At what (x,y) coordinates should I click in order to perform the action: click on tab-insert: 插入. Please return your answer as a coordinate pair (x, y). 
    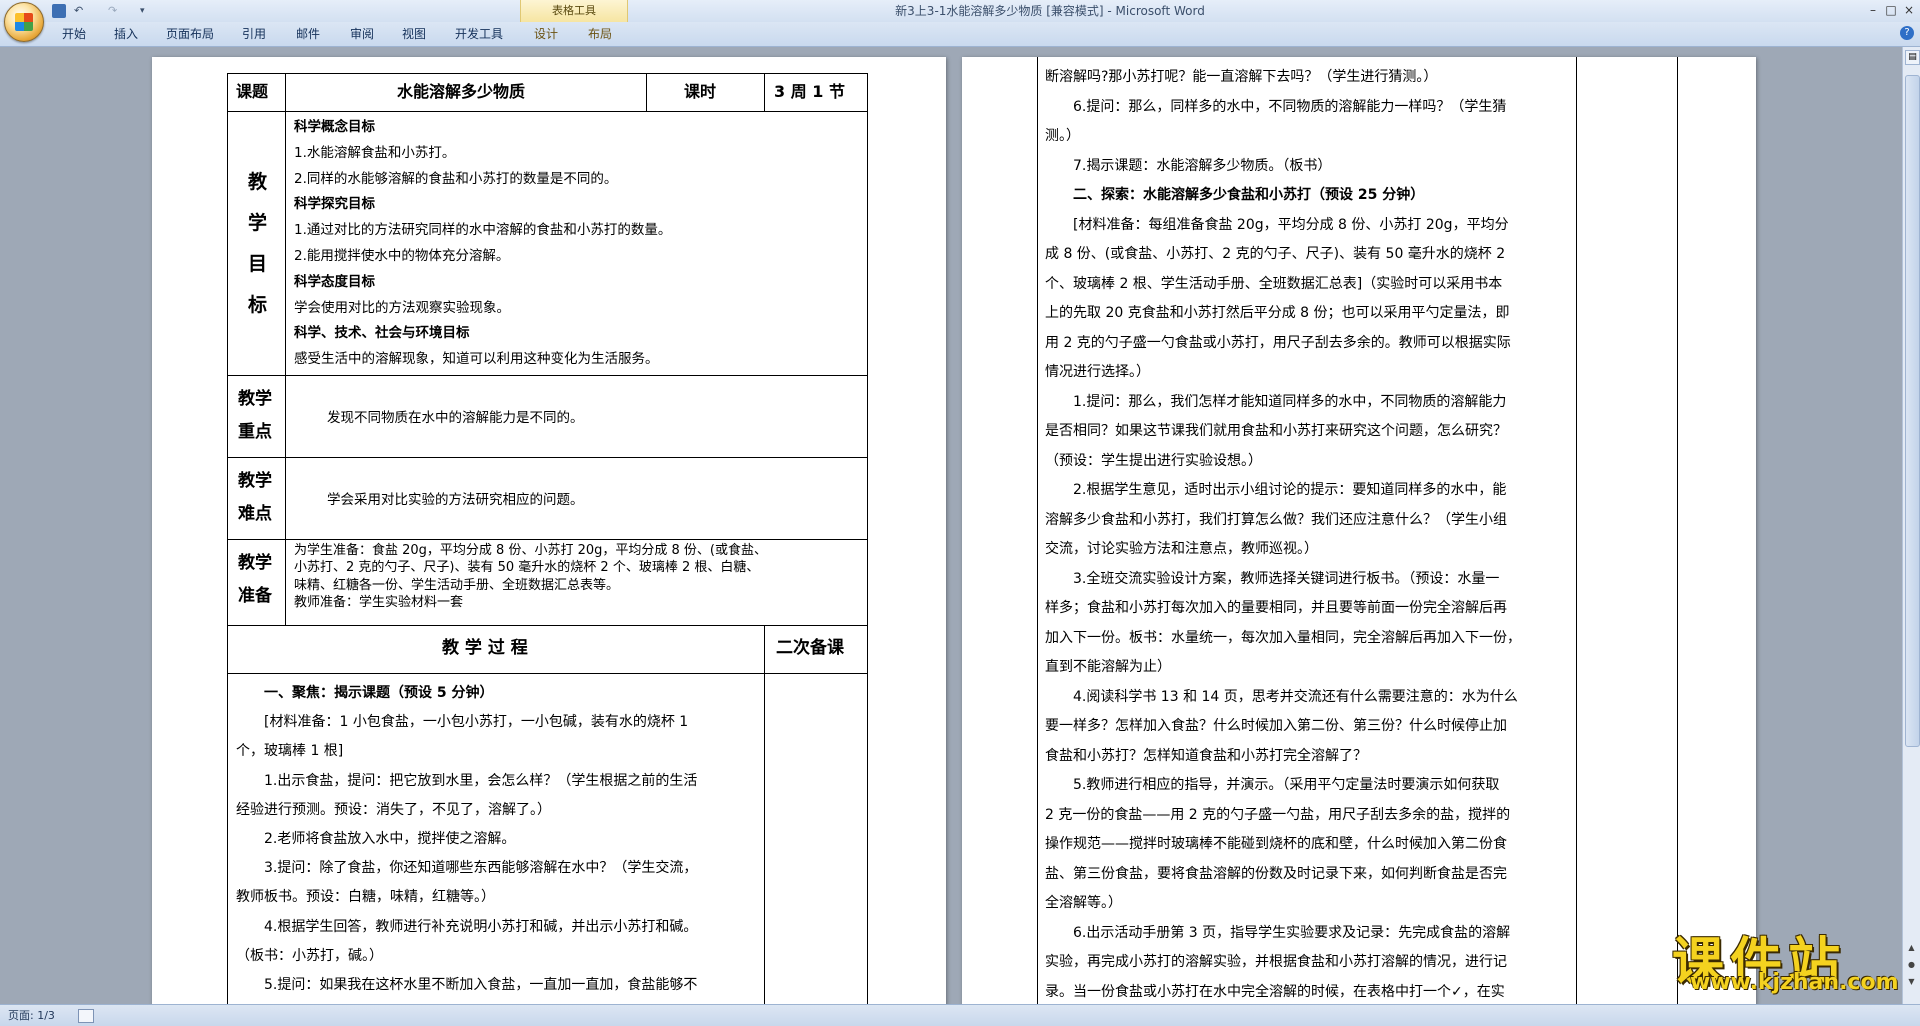
    Looking at the image, I should click on (126, 34).